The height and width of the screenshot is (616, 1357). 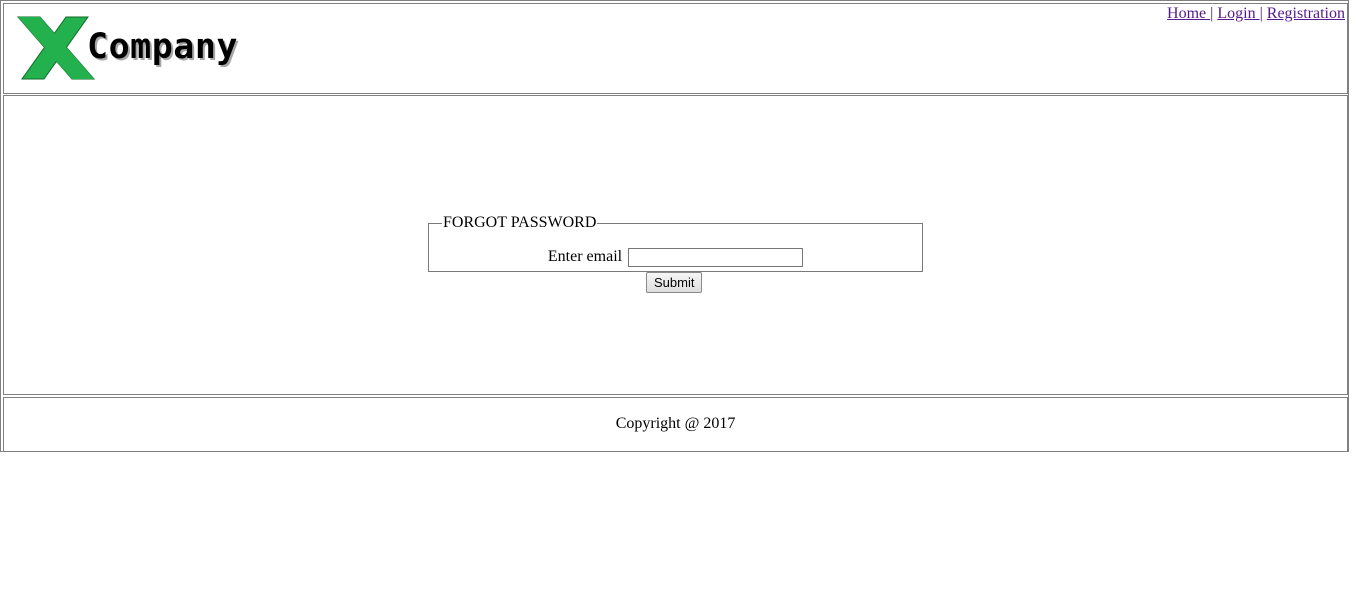 What do you see at coordinates (1238, 13) in the screenshot?
I see `nav-link-login: Login` at bounding box center [1238, 13].